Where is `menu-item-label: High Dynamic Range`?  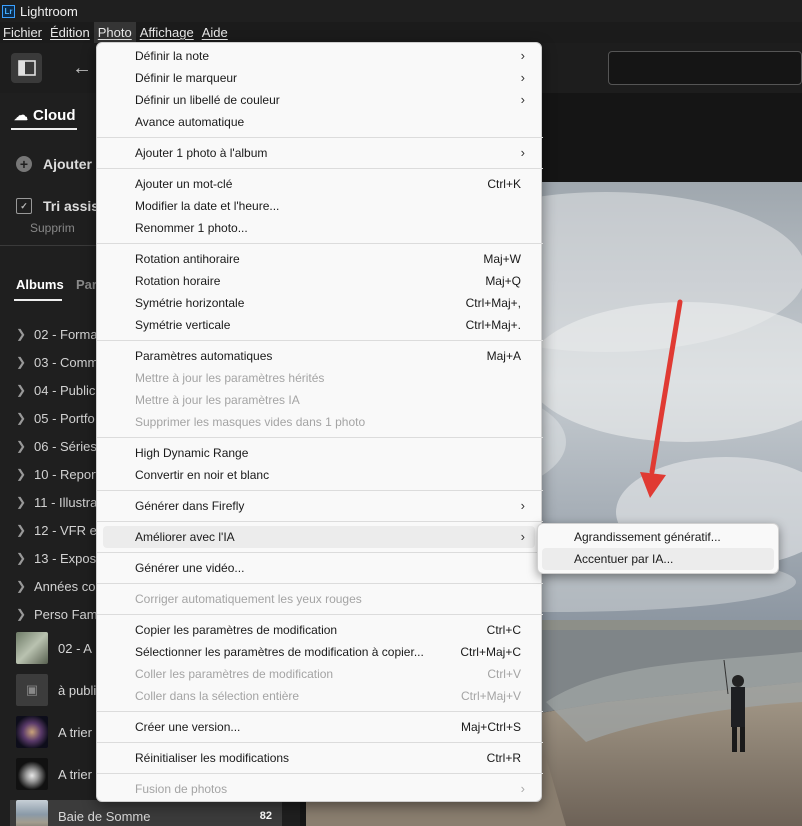
menu-item-label: High Dynamic Range is located at coordinates (192, 453).